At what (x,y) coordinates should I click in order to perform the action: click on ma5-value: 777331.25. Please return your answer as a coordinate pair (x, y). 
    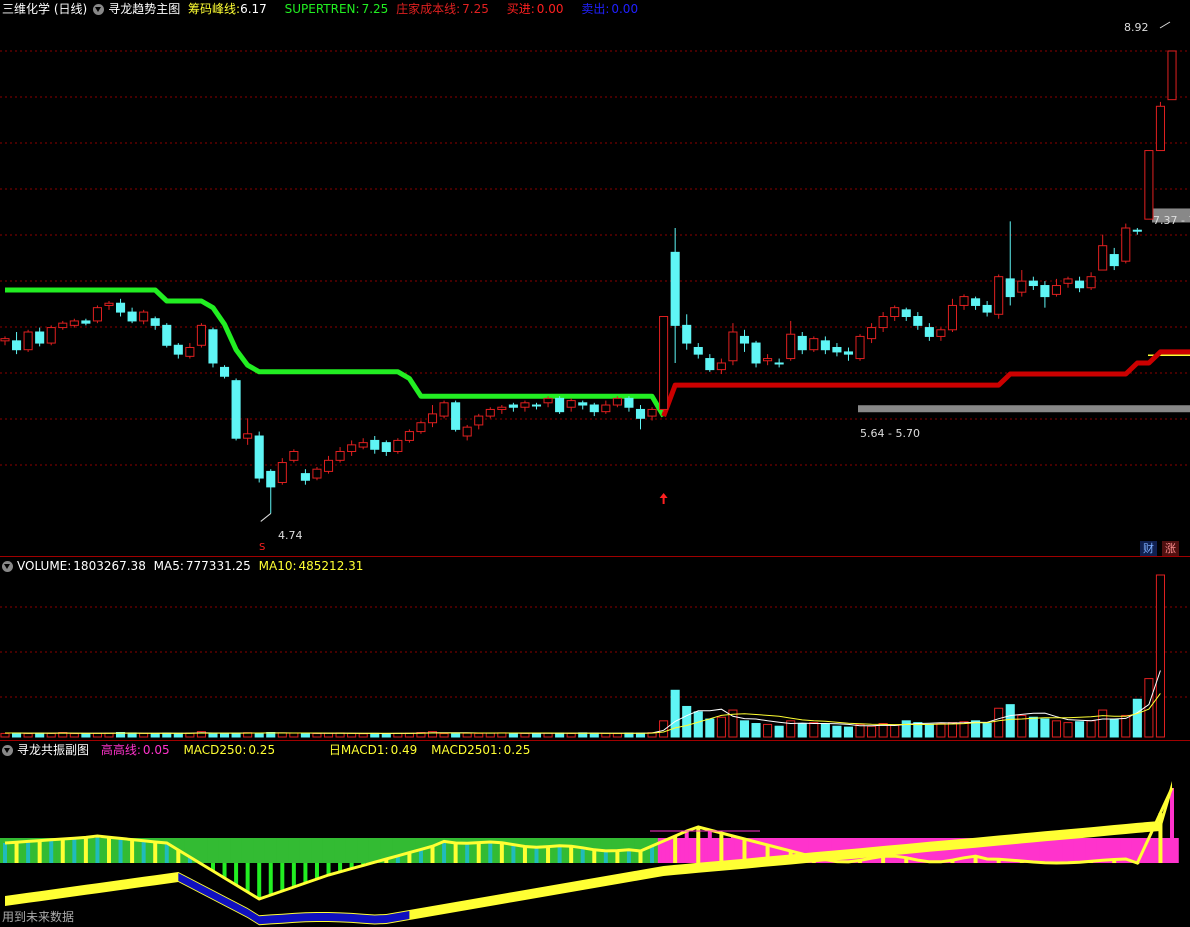
    Looking at the image, I should click on (218, 566).